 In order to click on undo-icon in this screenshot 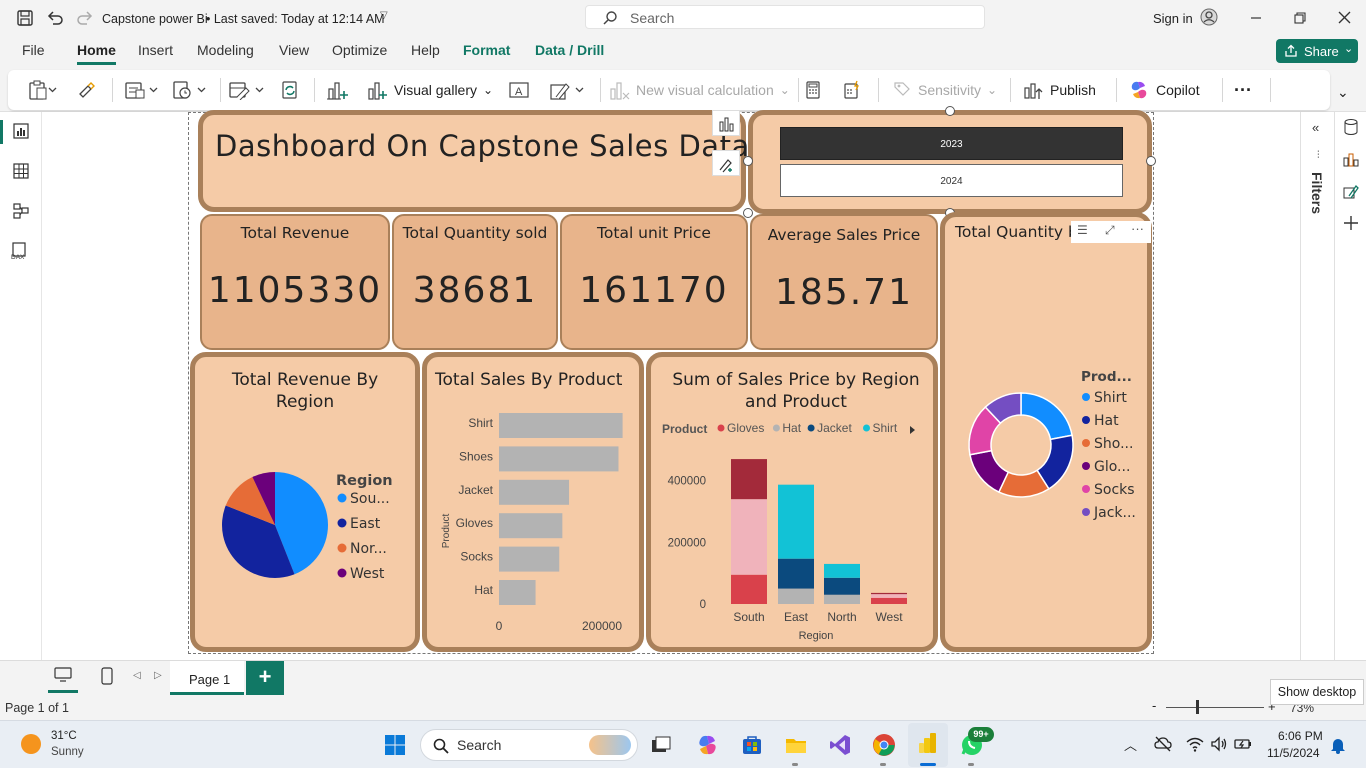, I will do `click(55, 18)`.